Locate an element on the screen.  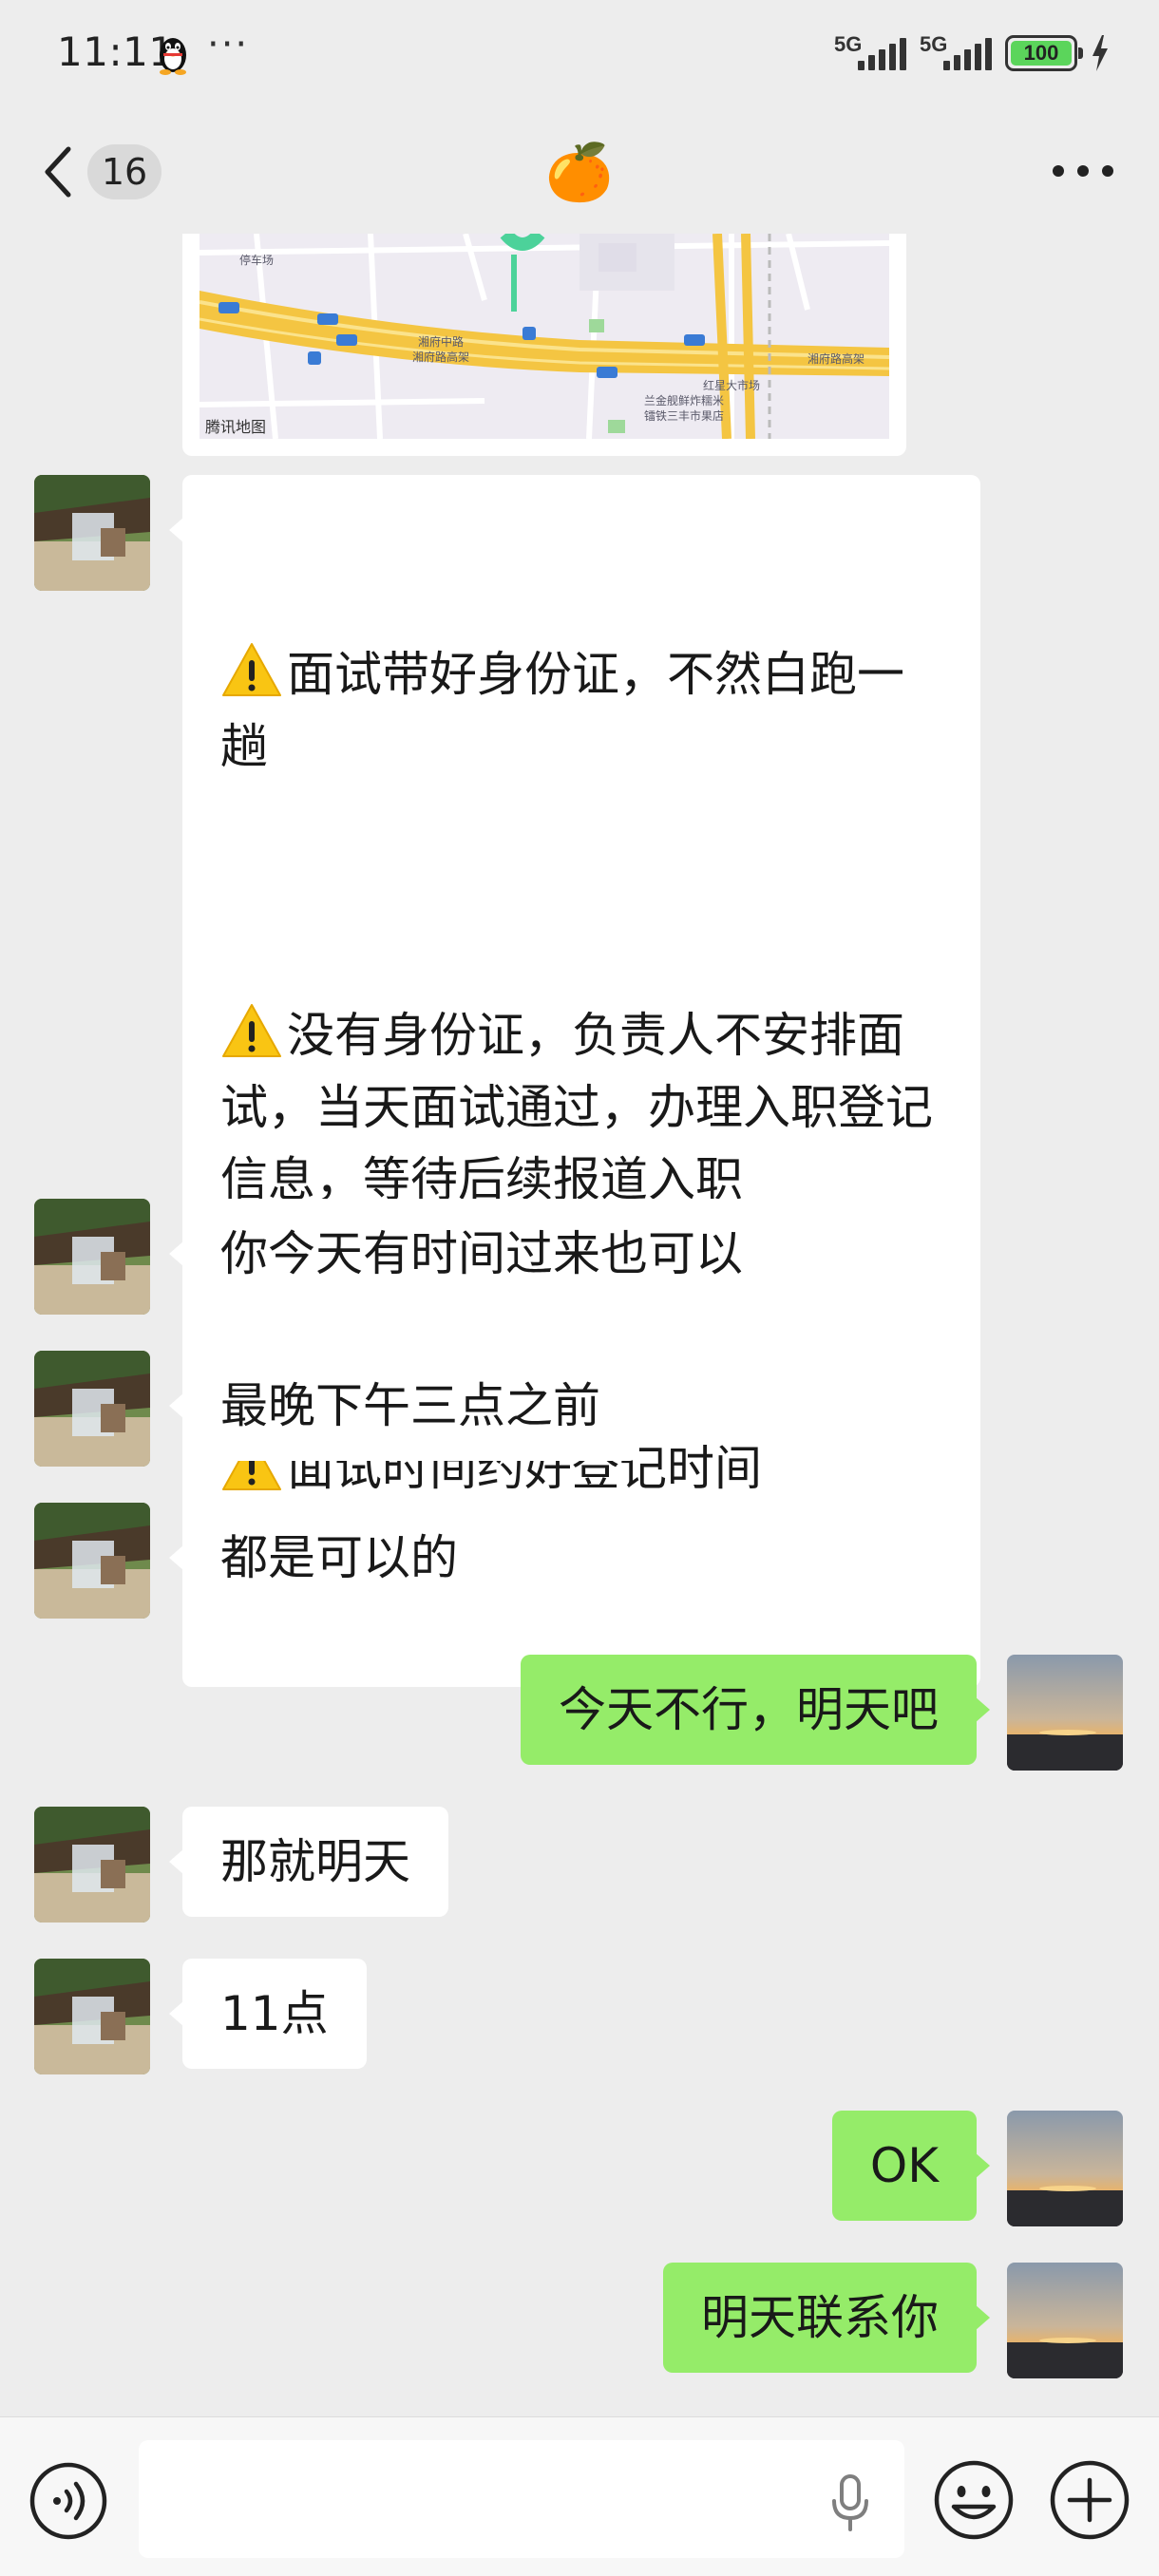
map-label: 红星大市场 is located at coordinates (731, 385).